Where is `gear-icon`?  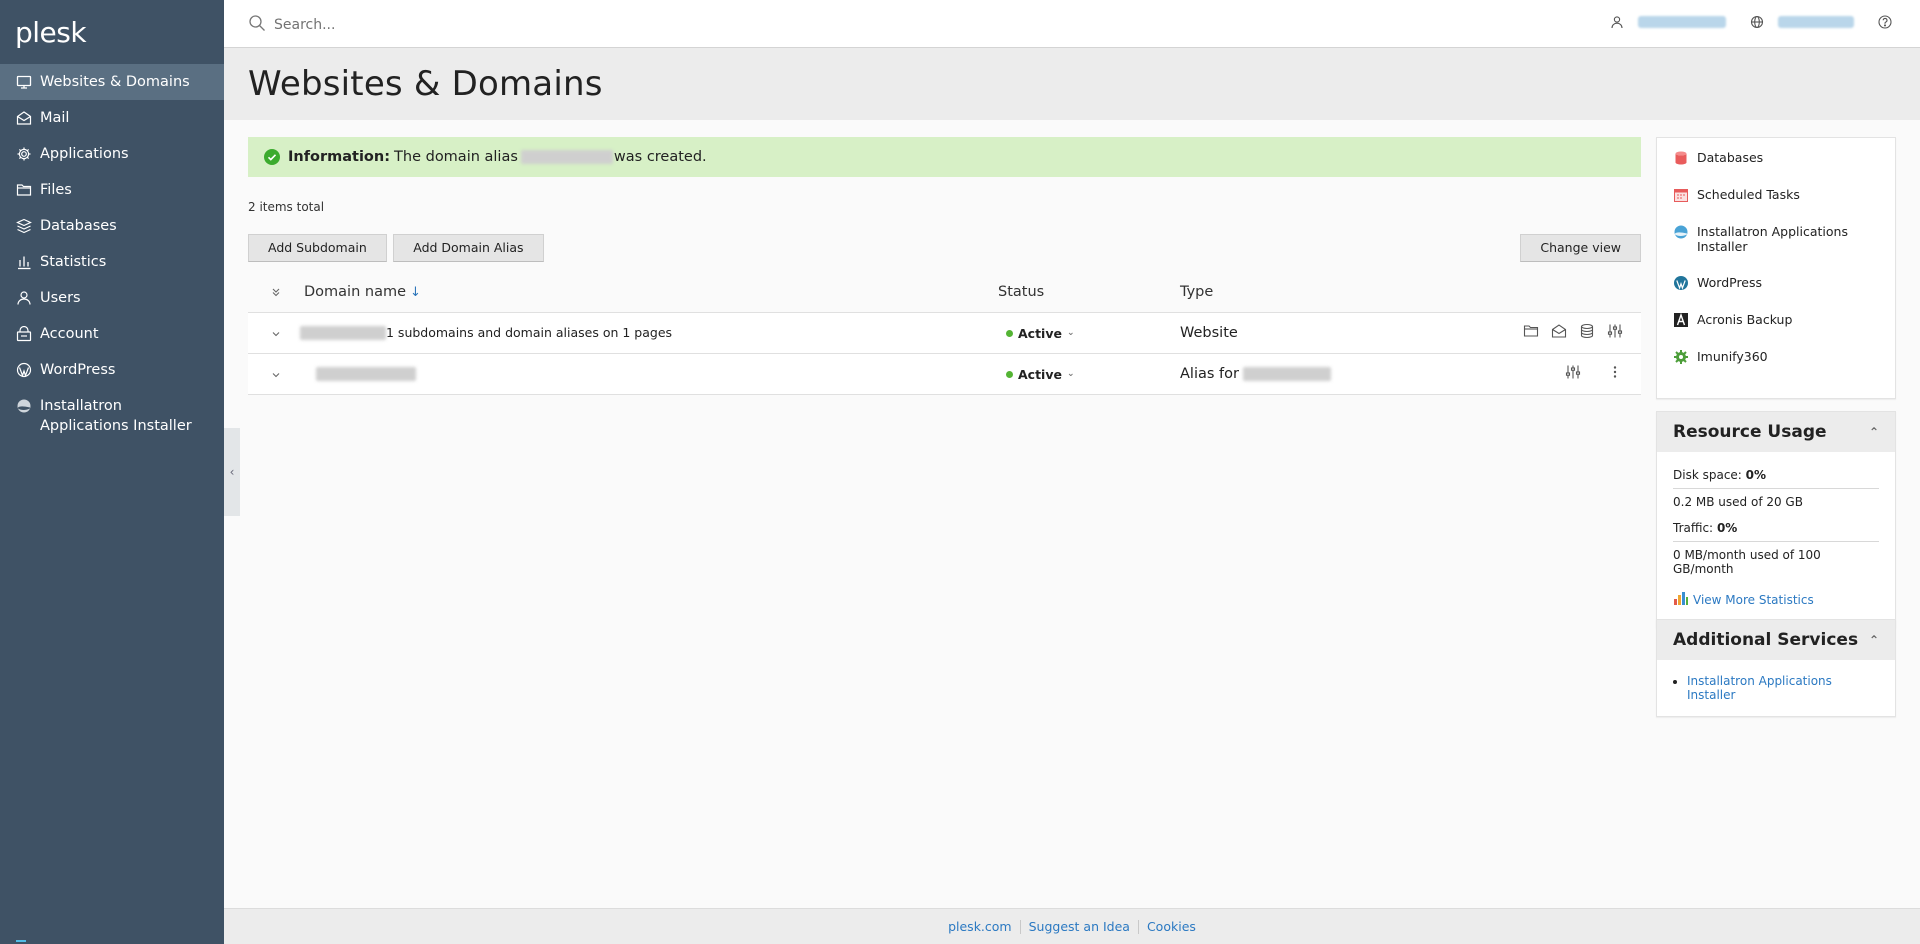 gear-icon is located at coordinates (24, 154).